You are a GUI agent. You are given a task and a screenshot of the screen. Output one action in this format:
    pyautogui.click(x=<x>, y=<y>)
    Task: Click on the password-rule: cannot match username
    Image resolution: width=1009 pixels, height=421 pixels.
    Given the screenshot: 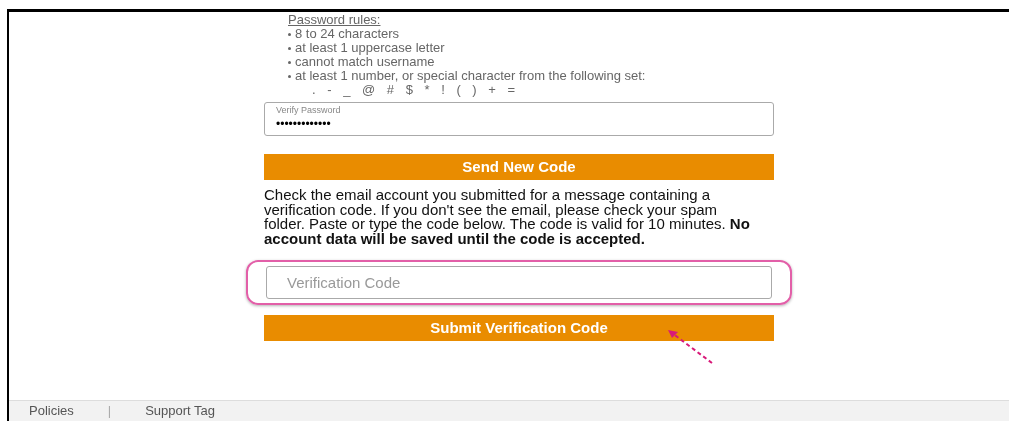 What is the action you would take?
    pyautogui.click(x=365, y=62)
    